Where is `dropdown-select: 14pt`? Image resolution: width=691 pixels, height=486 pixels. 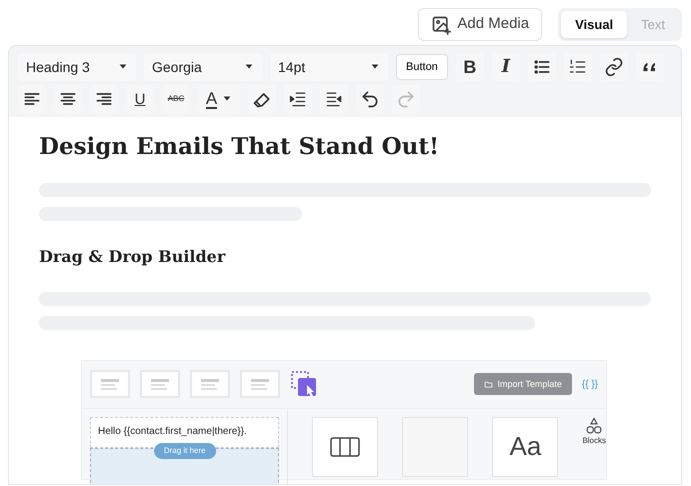 dropdown-select: 14pt is located at coordinates (329, 67).